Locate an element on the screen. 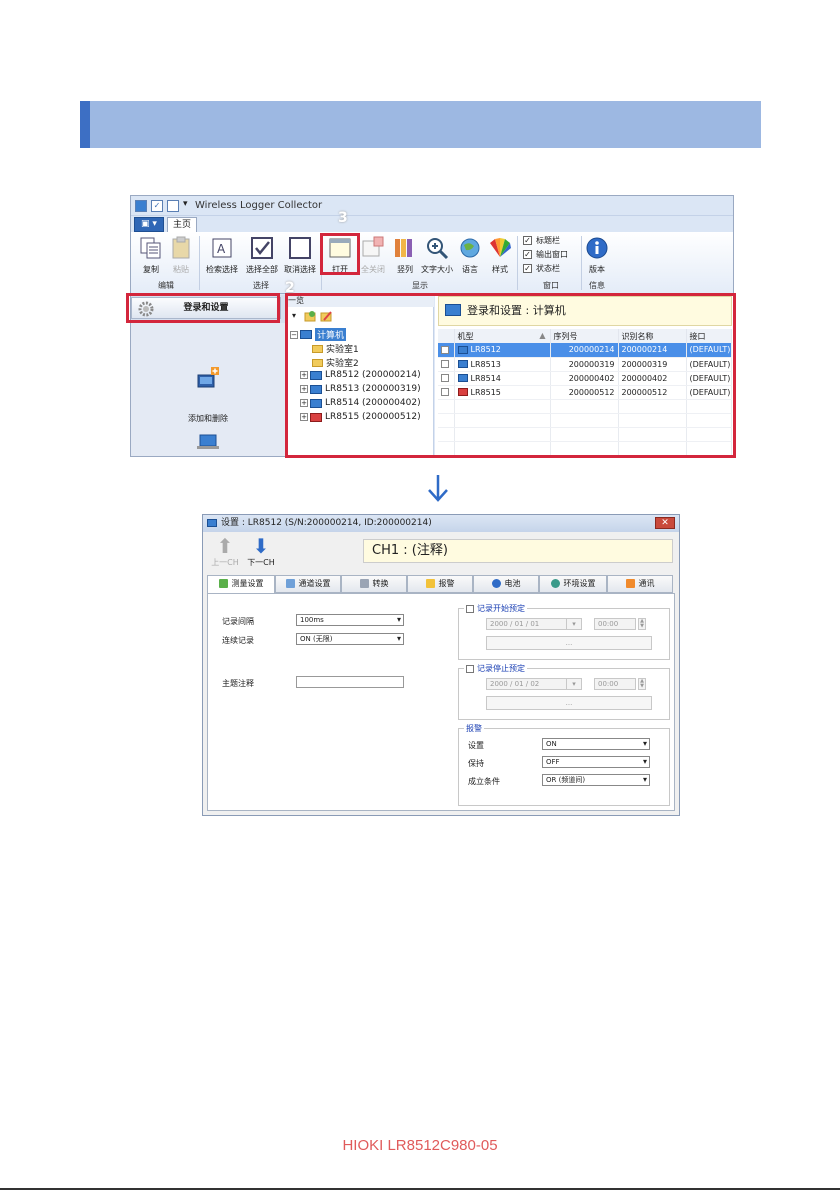  start-reserve-toggle: 记录开始预定 is located at coordinates (495, 608).